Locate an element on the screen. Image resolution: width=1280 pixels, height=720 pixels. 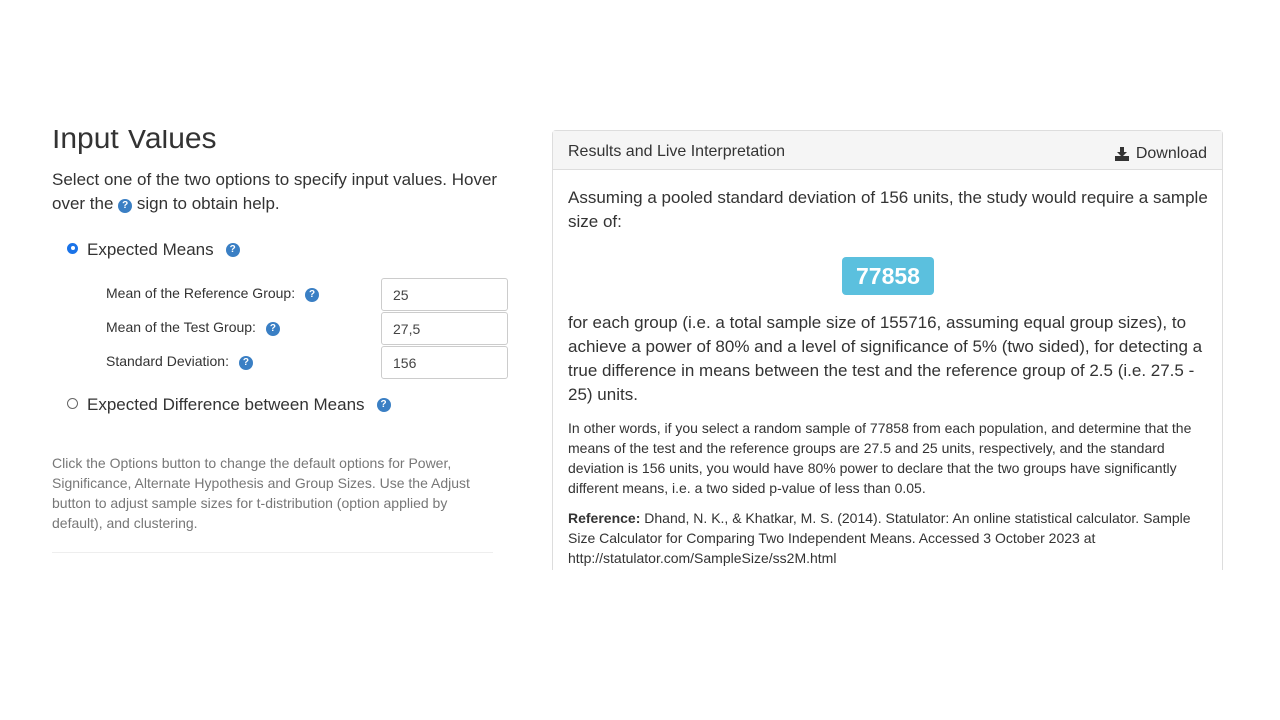
standard-deviation-input is located at coordinates (444, 362).